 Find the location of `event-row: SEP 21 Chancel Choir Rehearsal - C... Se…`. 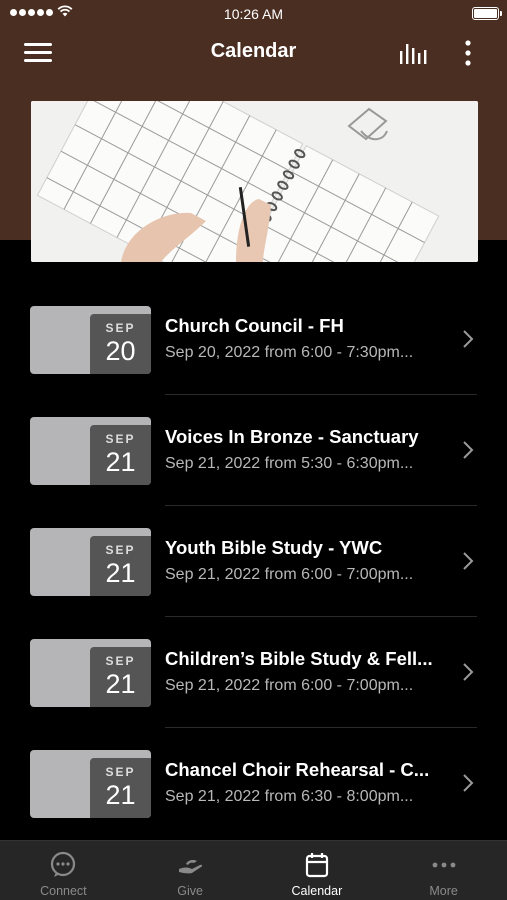

event-row: SEP 21 Chancel Choir Rehearsal - C... Se… is located at coordinates (253, 783).